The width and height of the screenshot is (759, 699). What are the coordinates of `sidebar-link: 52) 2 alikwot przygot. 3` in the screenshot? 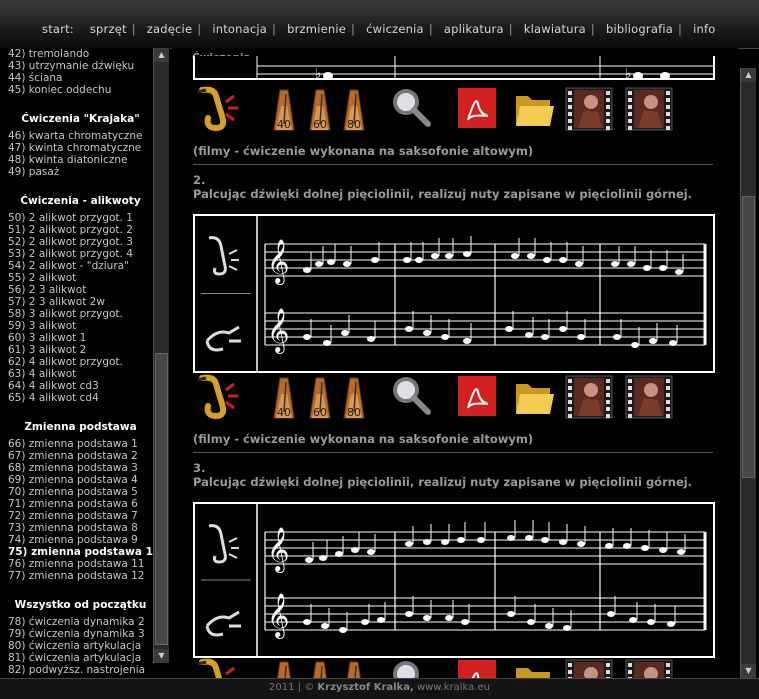 It's located at (80, 242).